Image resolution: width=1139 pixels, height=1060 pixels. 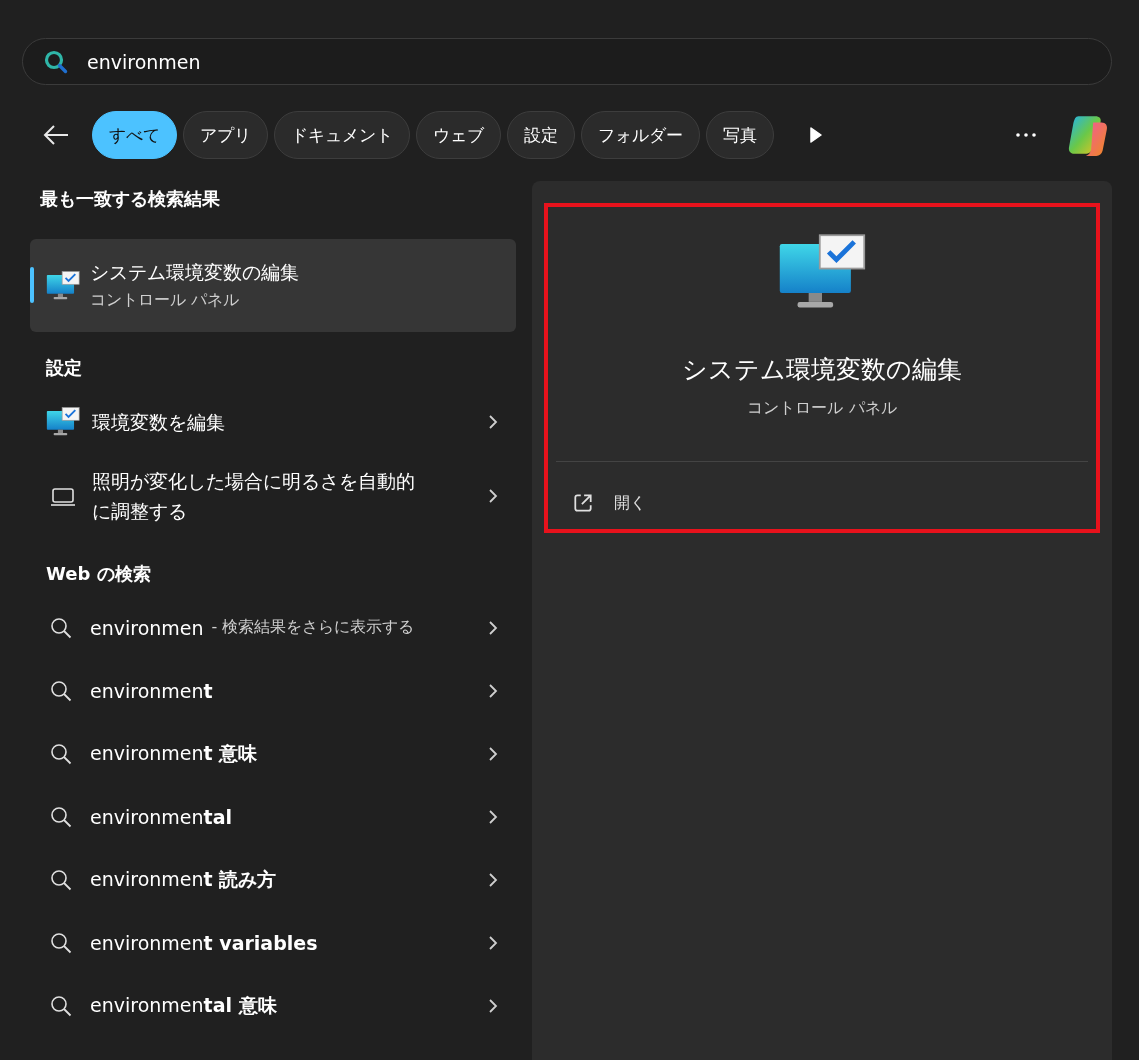 I want to click on filter-tab: 設定, so click(x=541, y=135).